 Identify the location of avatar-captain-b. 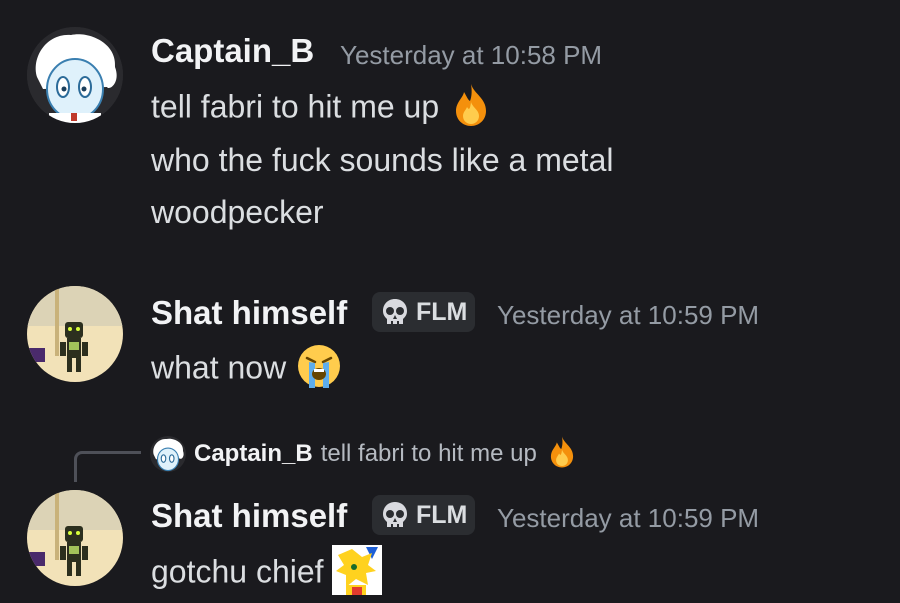
(75, 75).